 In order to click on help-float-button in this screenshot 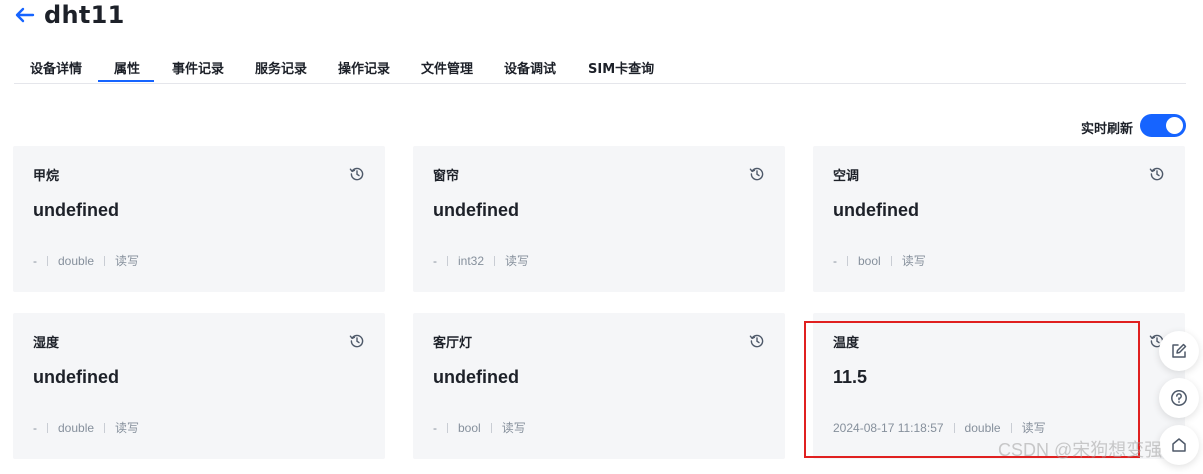, I will do `click(1179, 398)`.